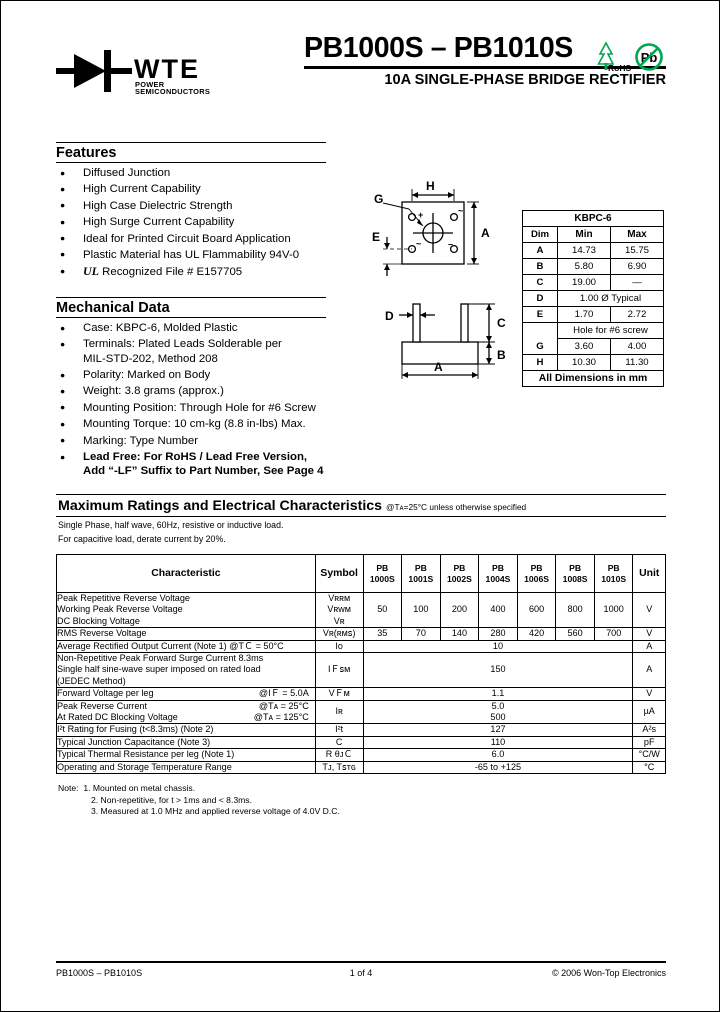  Describe the element at coordinates (191, 440) in the screenshot. I see `list-item: Marking: Type Number` at that location.